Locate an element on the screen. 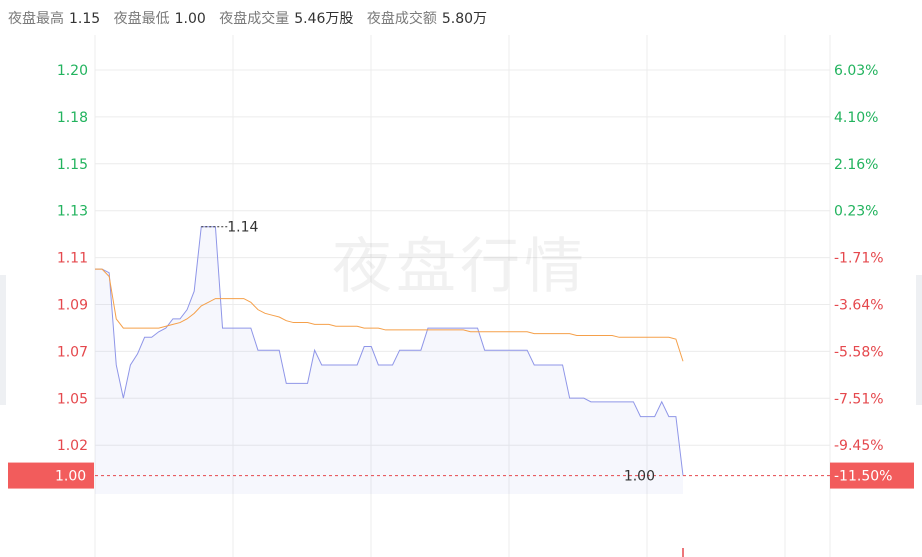 The width and height of the screenshot is (922, 557). y-tick-right-6: -5.58% is located at coordinates (859, 352).